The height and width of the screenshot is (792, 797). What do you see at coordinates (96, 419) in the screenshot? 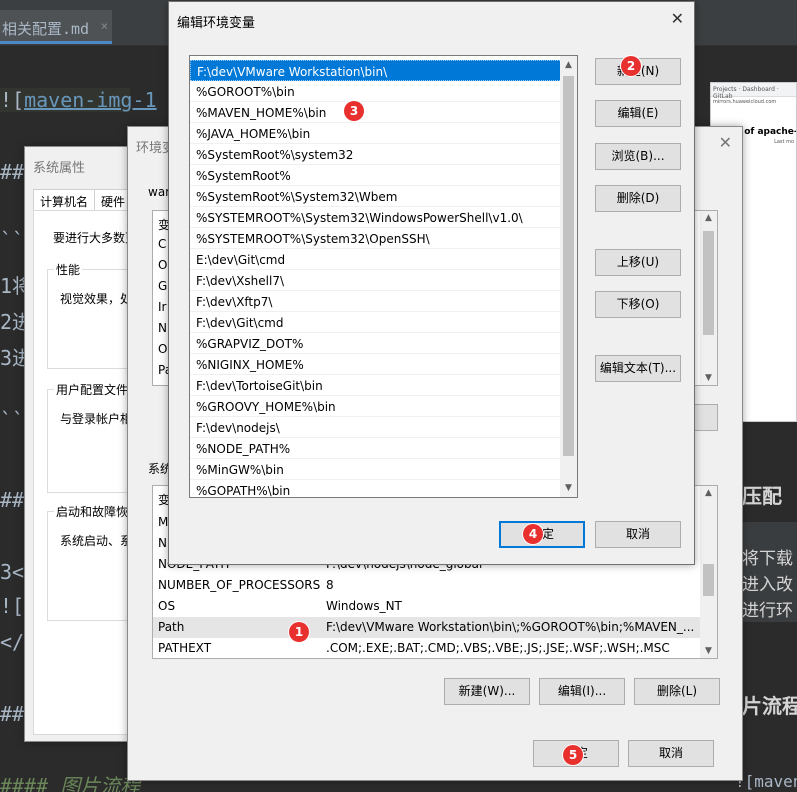
I see `group-desc: 与登录帐户相` at bounding box center [96, 419].